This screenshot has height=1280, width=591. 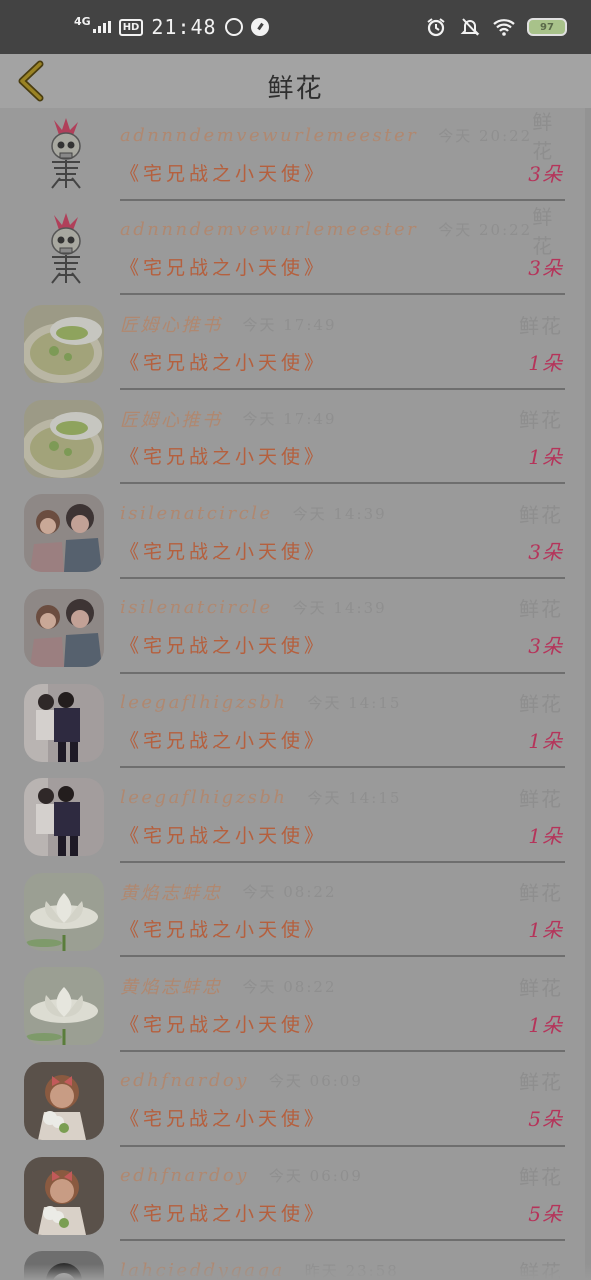 I want to click on timestamp: 今天 14:39, so click(x=339, y=608).